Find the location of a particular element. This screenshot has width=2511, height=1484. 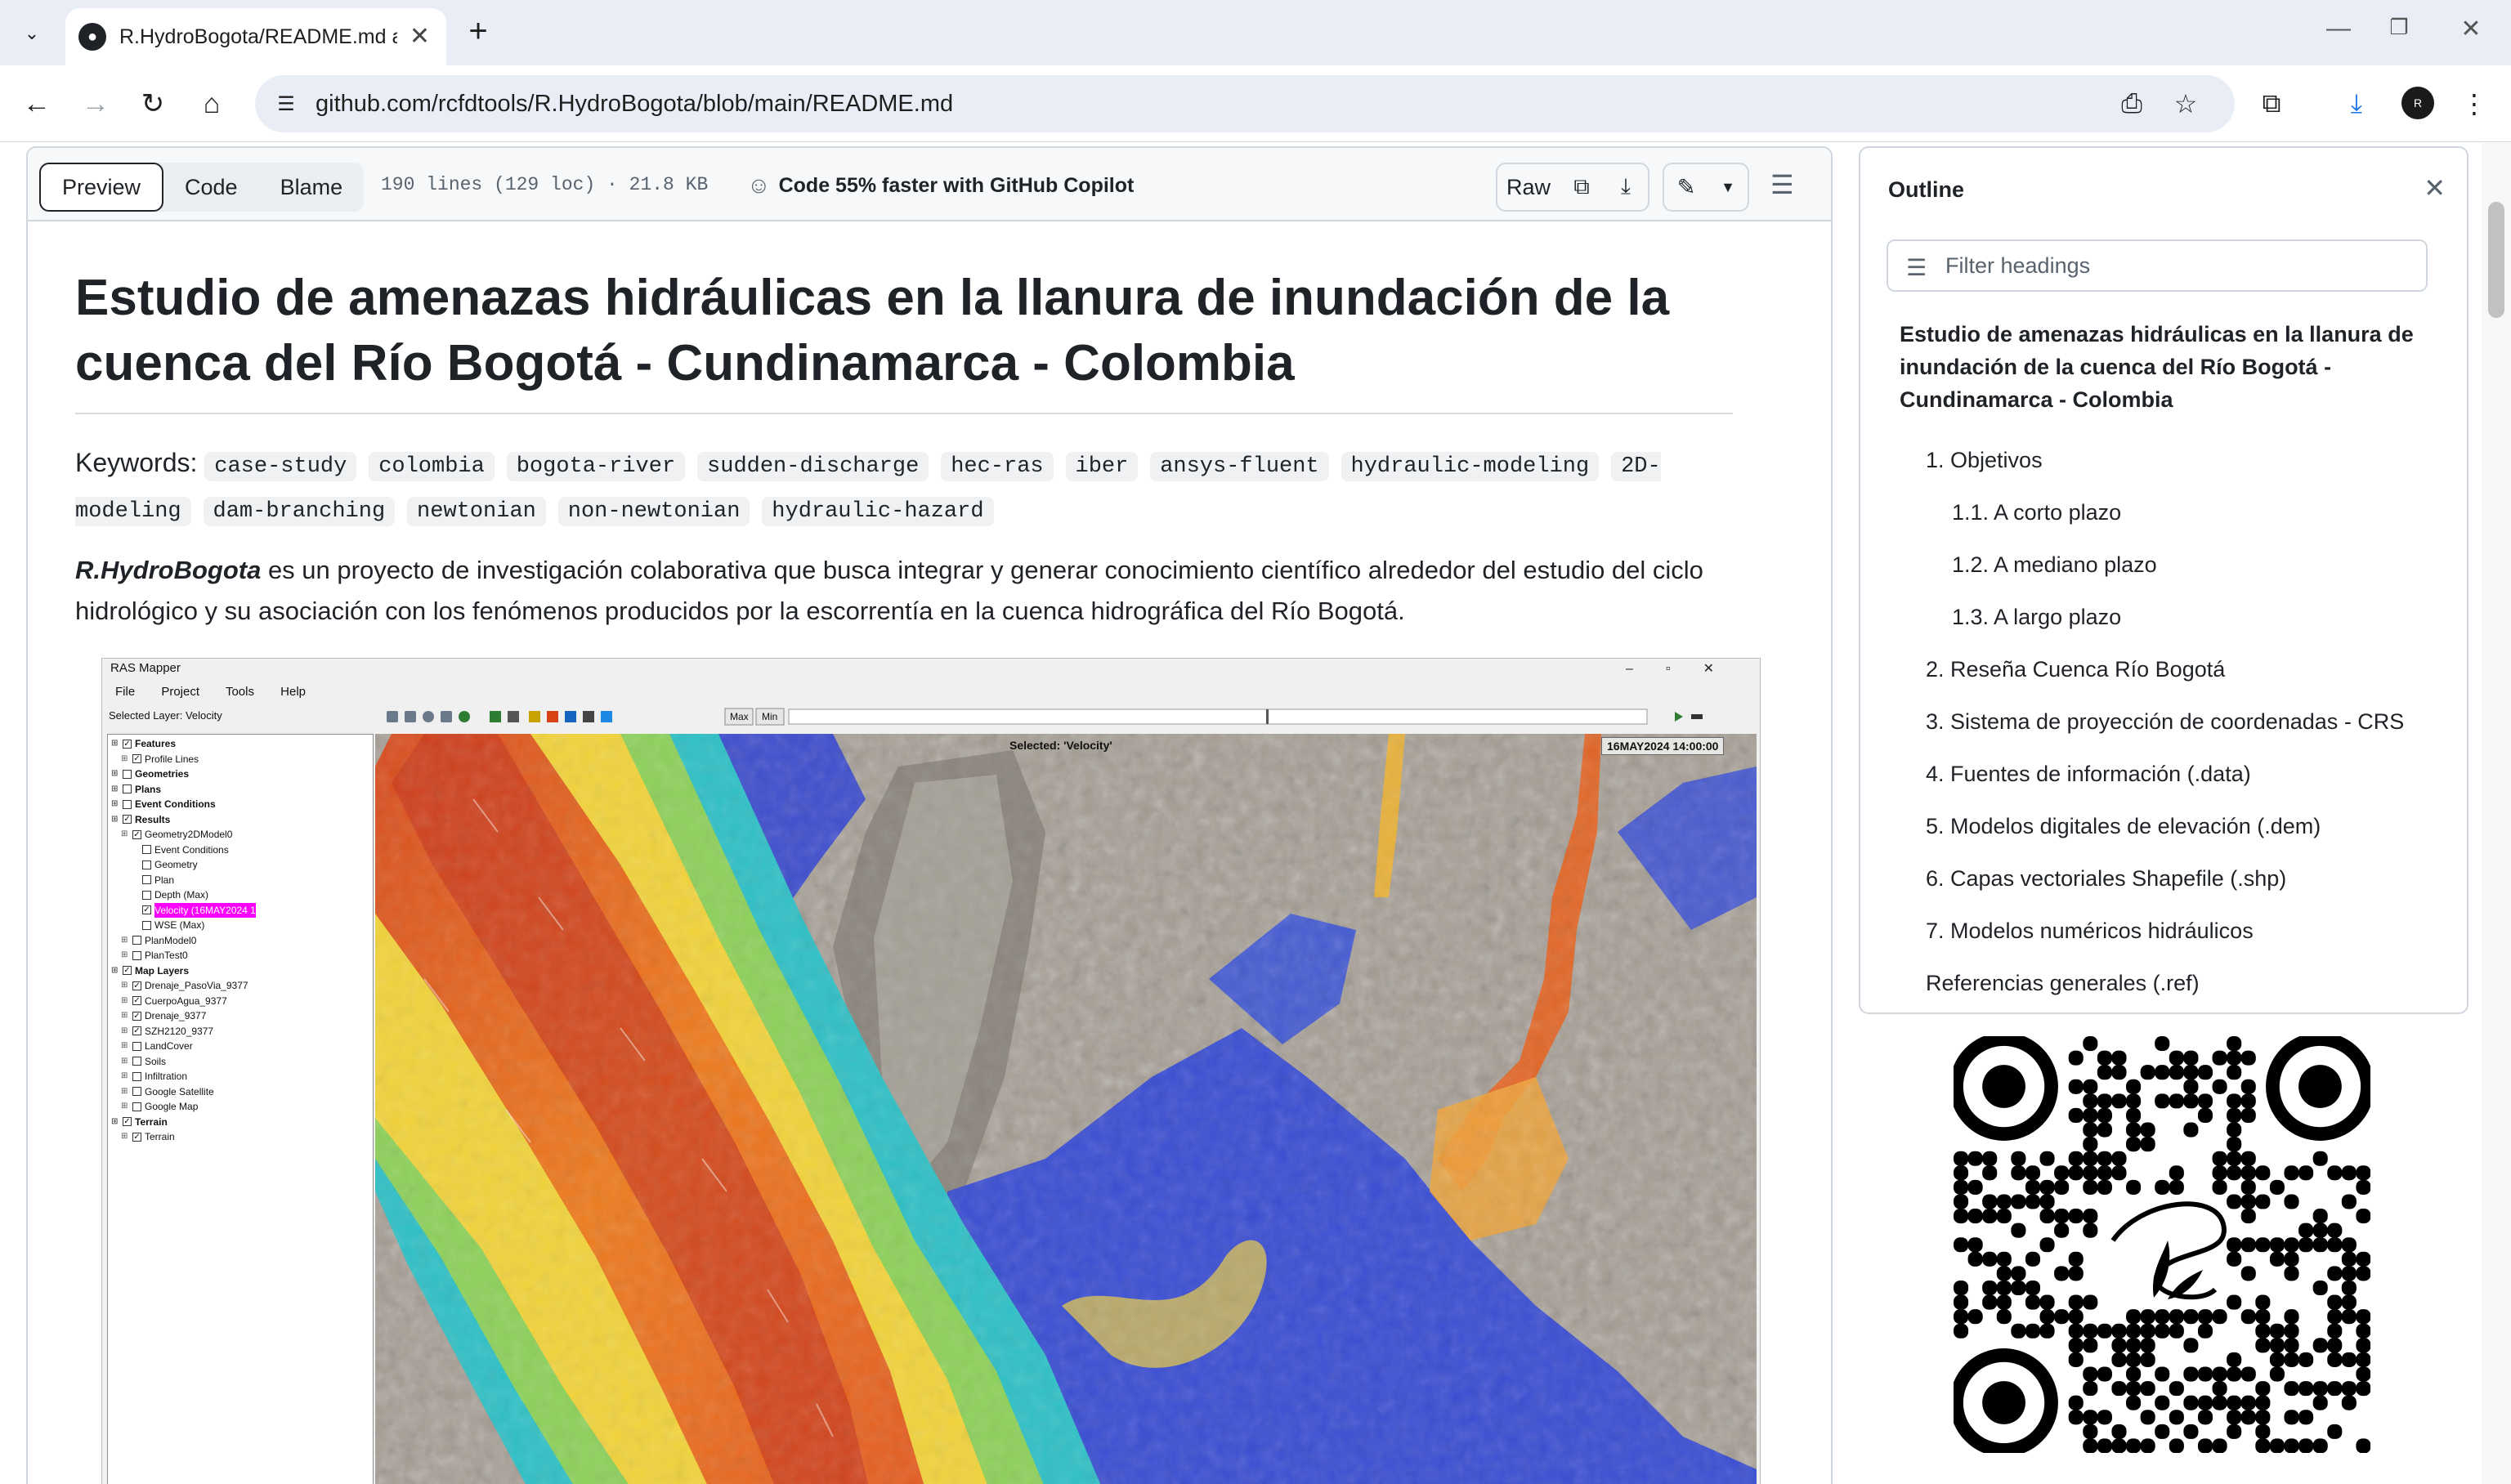

downloads-icon: ⤓ is located at coordinates (2356, 104).